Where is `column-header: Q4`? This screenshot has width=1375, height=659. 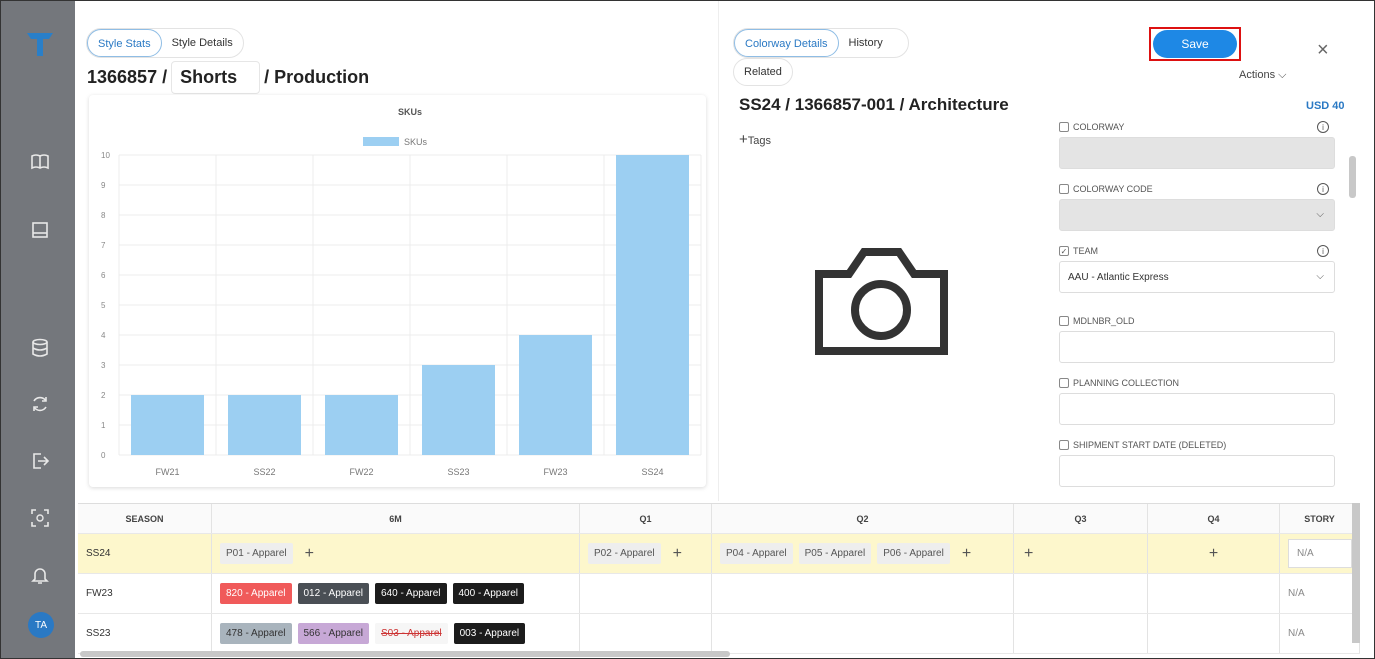 column-header: Q4 is located at coordinates (1214, 518).